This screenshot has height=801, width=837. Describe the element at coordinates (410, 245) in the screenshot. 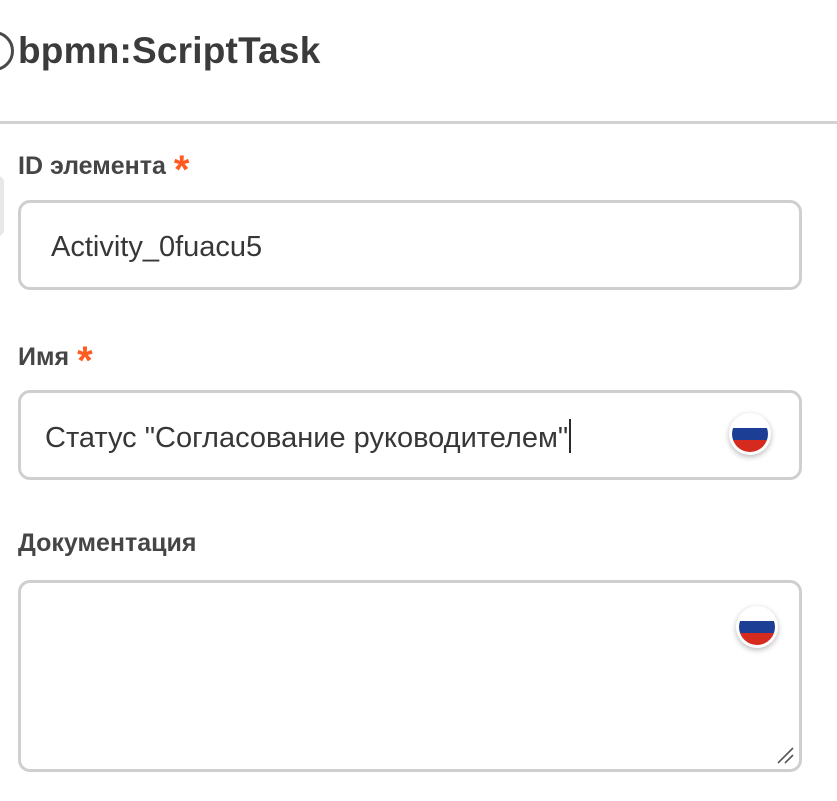

I see `element-id-input: Activity_0fuacu5` at that location.